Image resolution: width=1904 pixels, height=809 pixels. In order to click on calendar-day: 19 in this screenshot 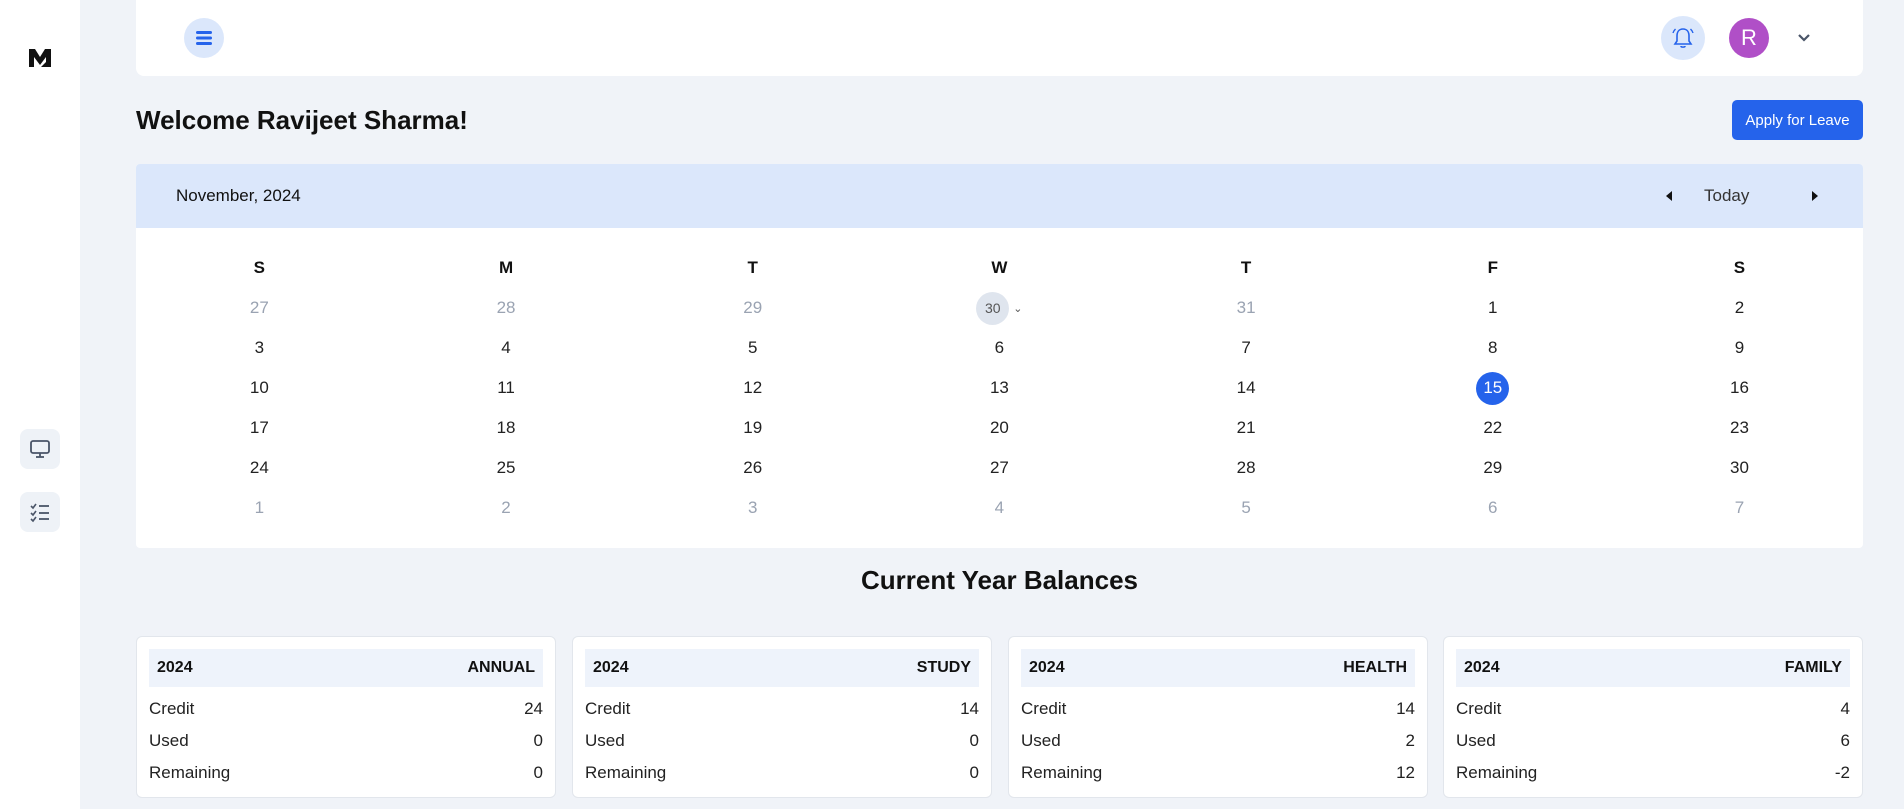, I will do `click(752, 428)`.